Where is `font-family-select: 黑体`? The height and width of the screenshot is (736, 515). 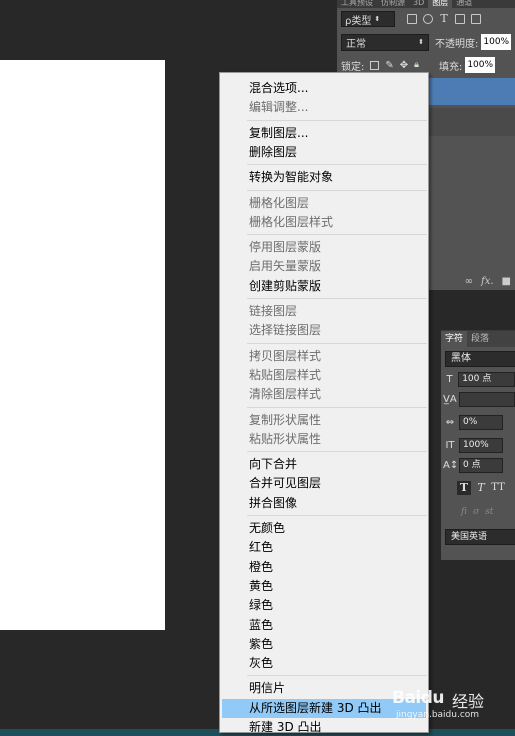 font-family-select: 黑体 is located at coordinates (480, 359).